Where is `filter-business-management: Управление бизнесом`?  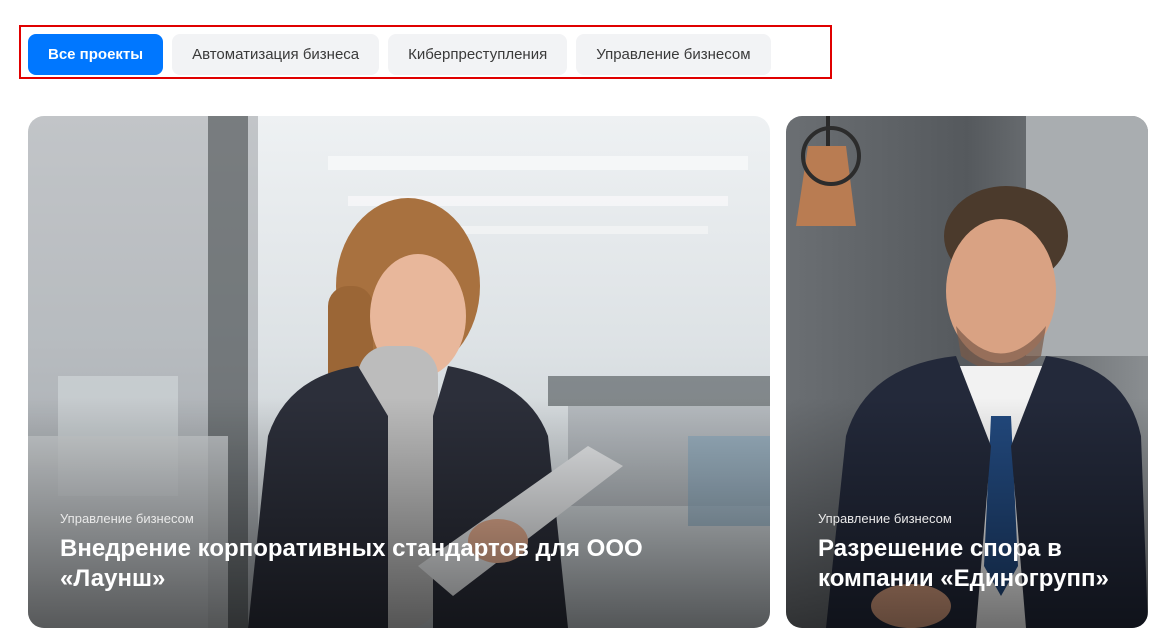 filter-business-management: Управление бизнесом is located at coordinates (673, 54).